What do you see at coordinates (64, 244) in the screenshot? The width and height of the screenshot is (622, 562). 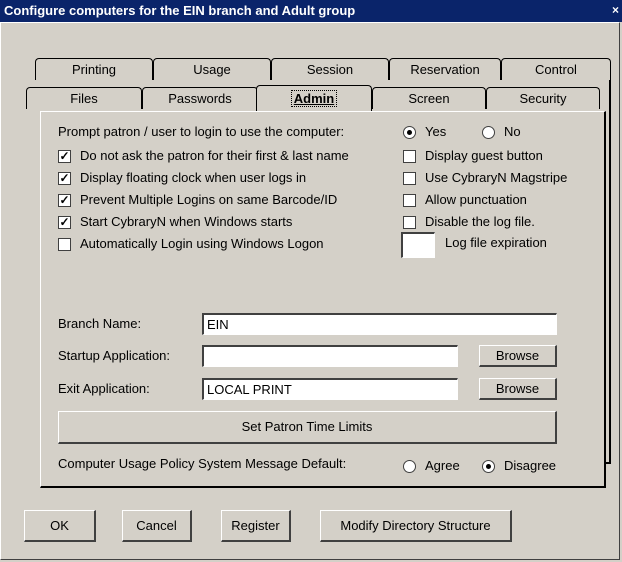 I see `auto-login-checkbox` at bounding box center [64, 244].